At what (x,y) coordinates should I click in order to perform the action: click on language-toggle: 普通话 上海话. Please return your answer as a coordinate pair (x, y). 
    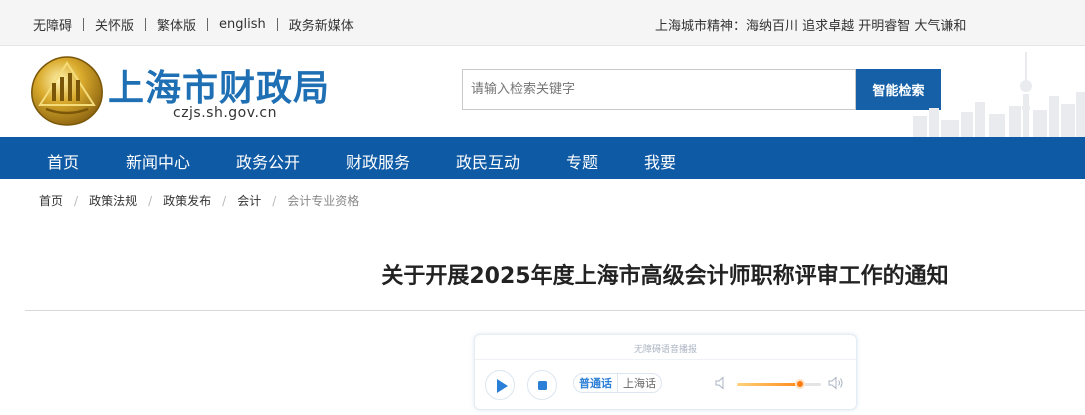
    Looking at the image, I should click on (617, 383).